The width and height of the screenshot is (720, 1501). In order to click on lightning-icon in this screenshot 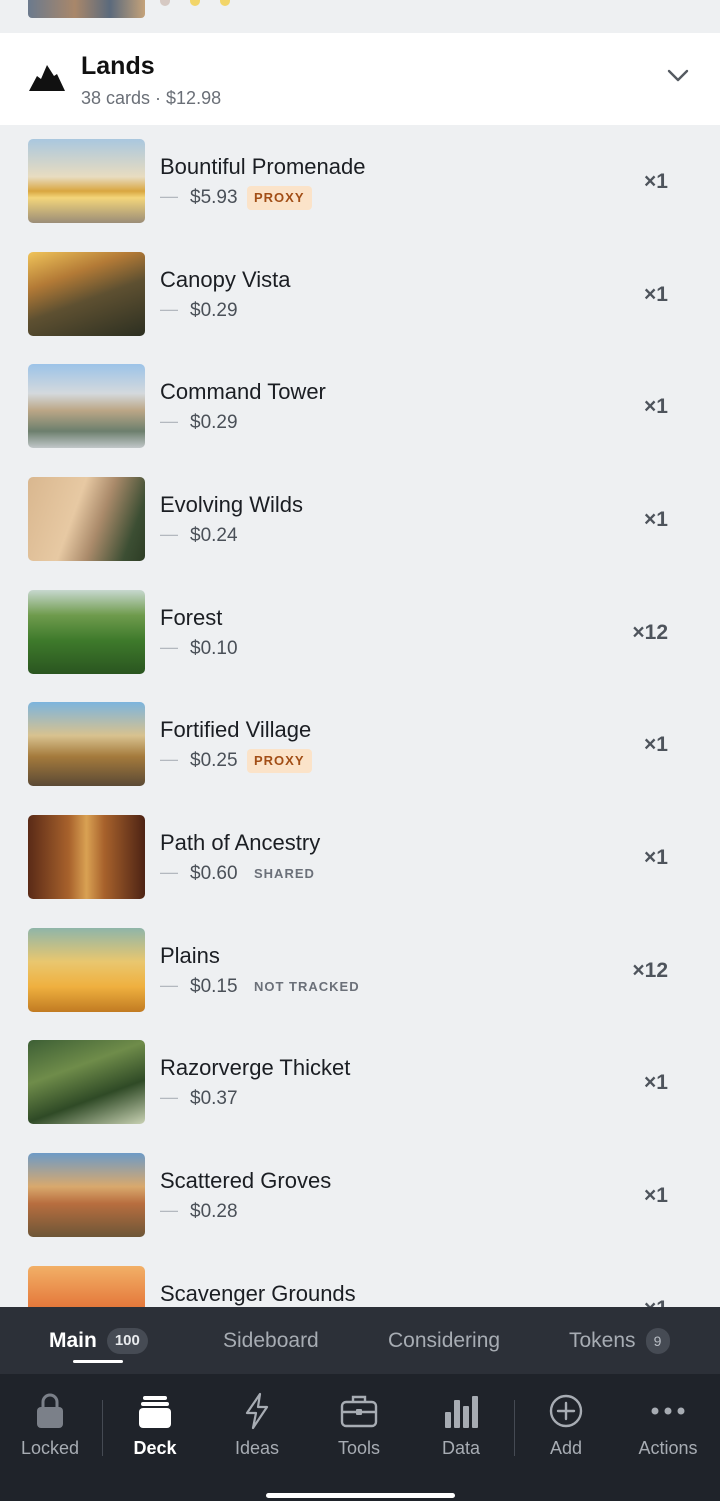, I will do `click(257, 1411)`.